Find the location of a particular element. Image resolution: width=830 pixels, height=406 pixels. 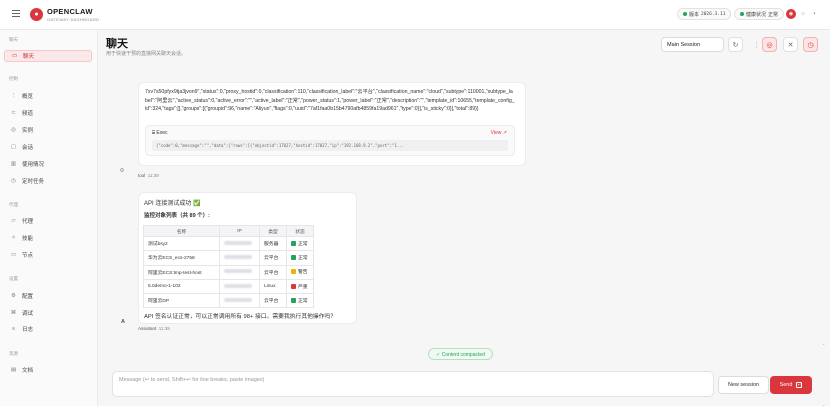

session-select: Main Session is located at coordinates (692, 44).